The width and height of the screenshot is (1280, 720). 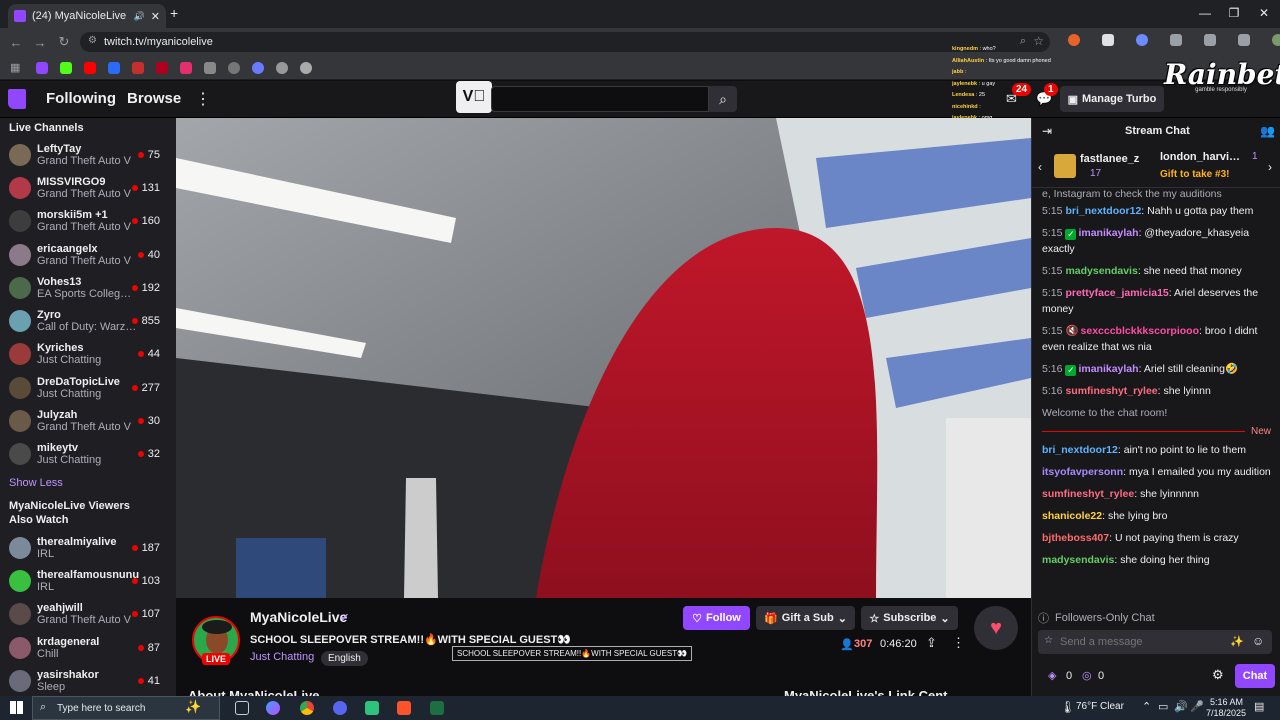 I want to click on sidebar-channel-item: LeftyTay Grand Theft Auto V 75, so click(x=88, y=154).